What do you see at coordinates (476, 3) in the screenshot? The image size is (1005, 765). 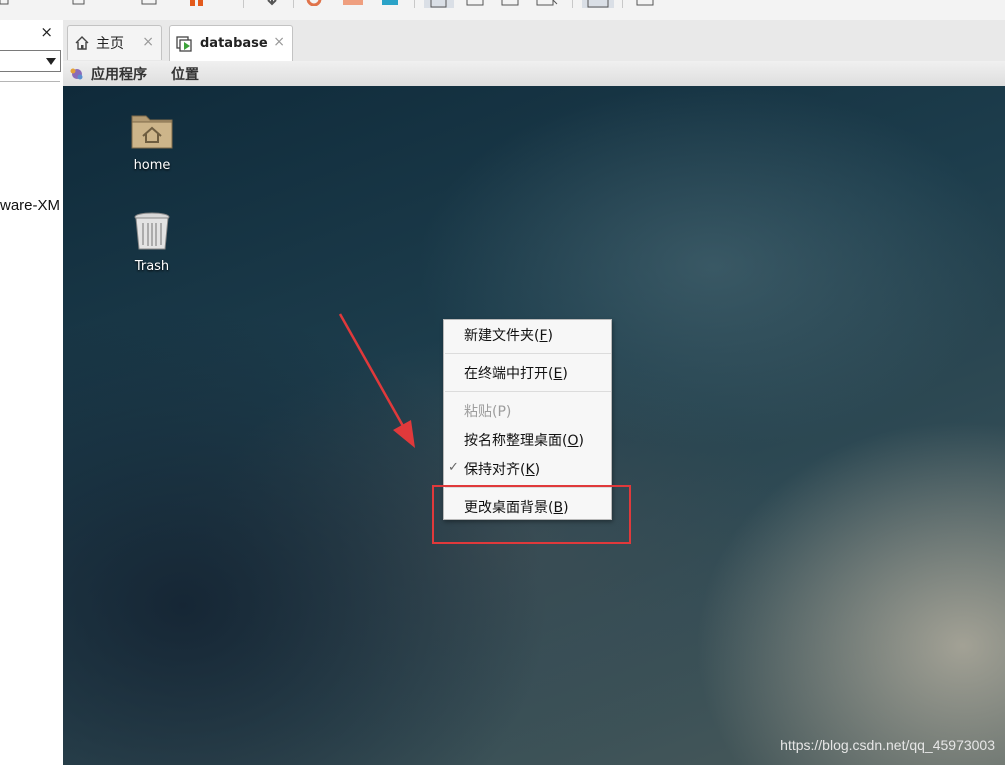 I see `view-fullscreen-icon` at bounding box center [476, 3].